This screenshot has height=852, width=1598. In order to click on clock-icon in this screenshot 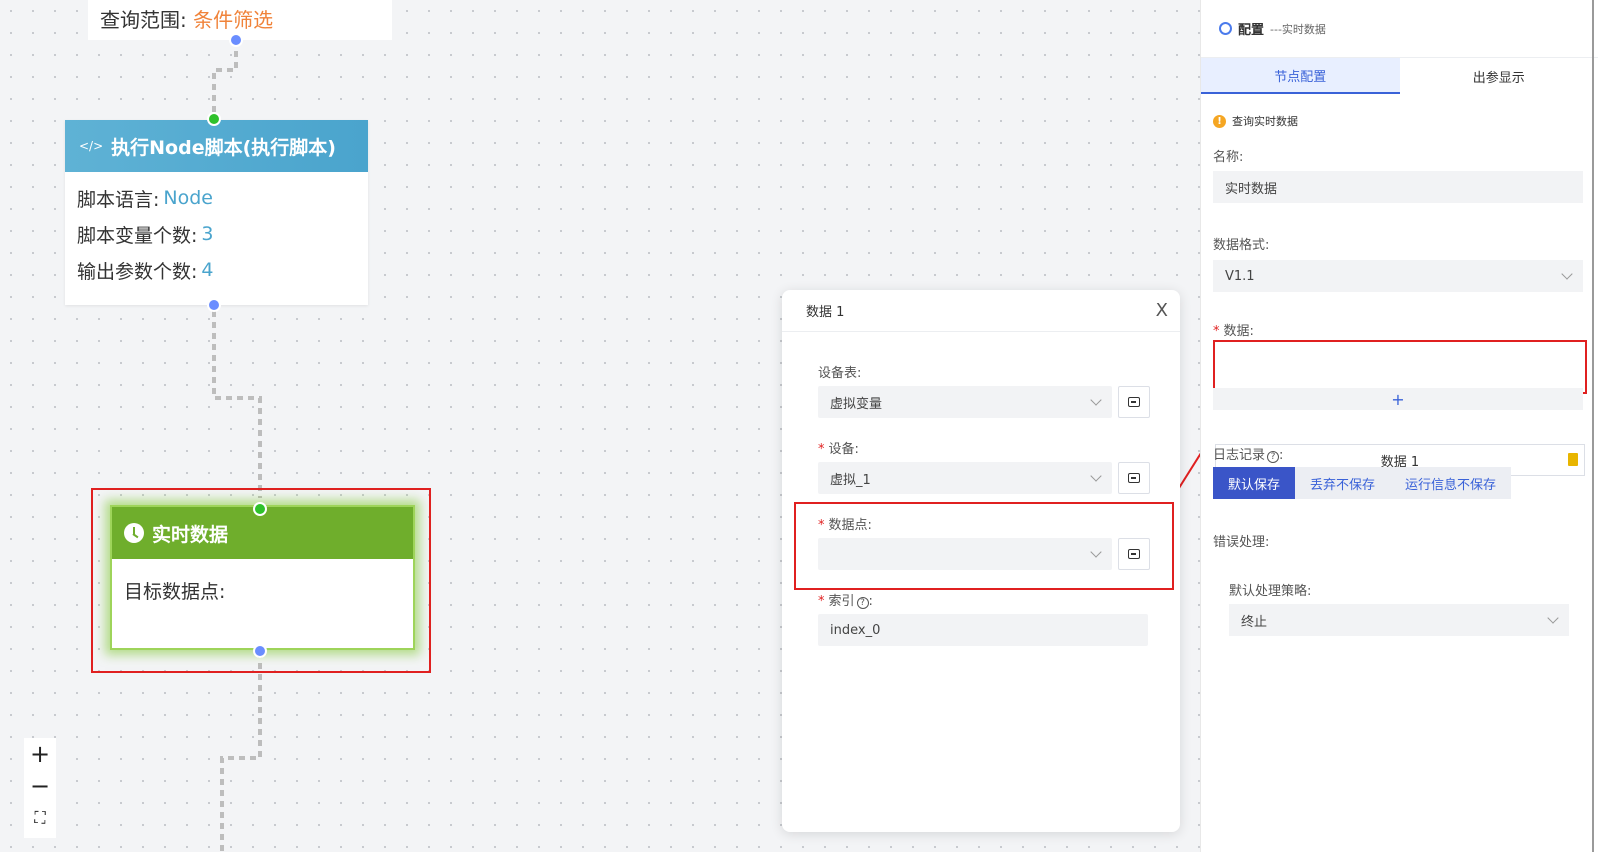, I will do `click(134, 533)`.